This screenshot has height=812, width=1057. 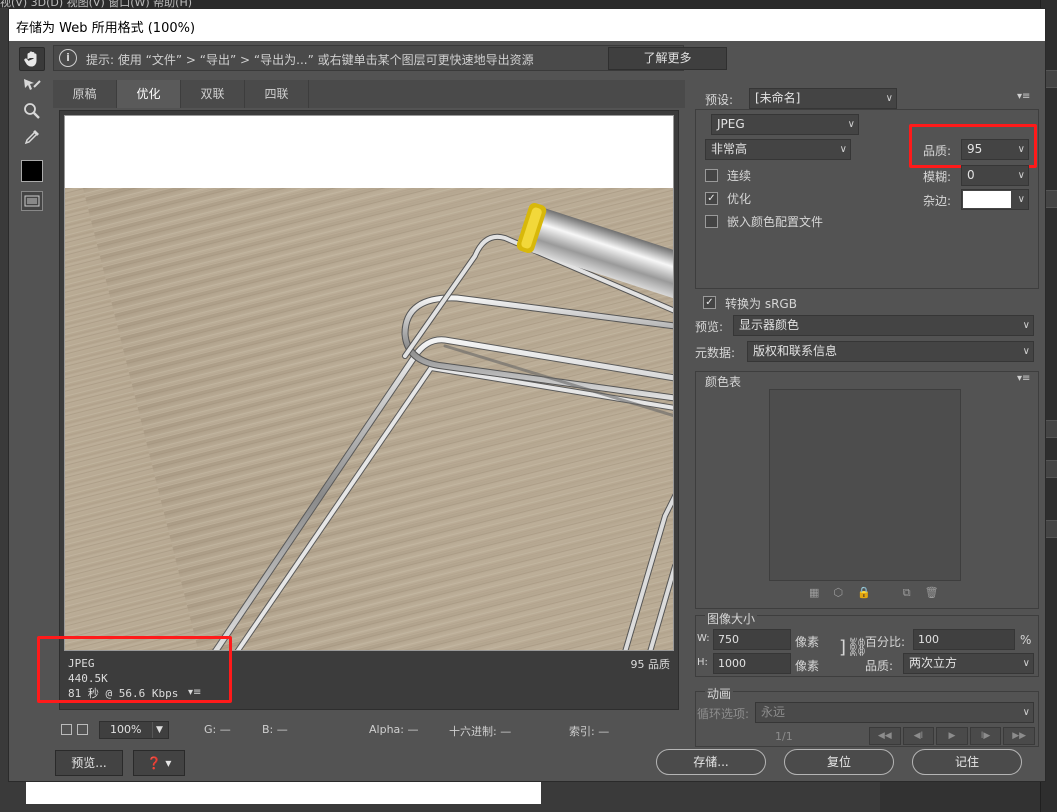 I want to click on chevron-down-icon: ▾, so click(x=166, y=763).